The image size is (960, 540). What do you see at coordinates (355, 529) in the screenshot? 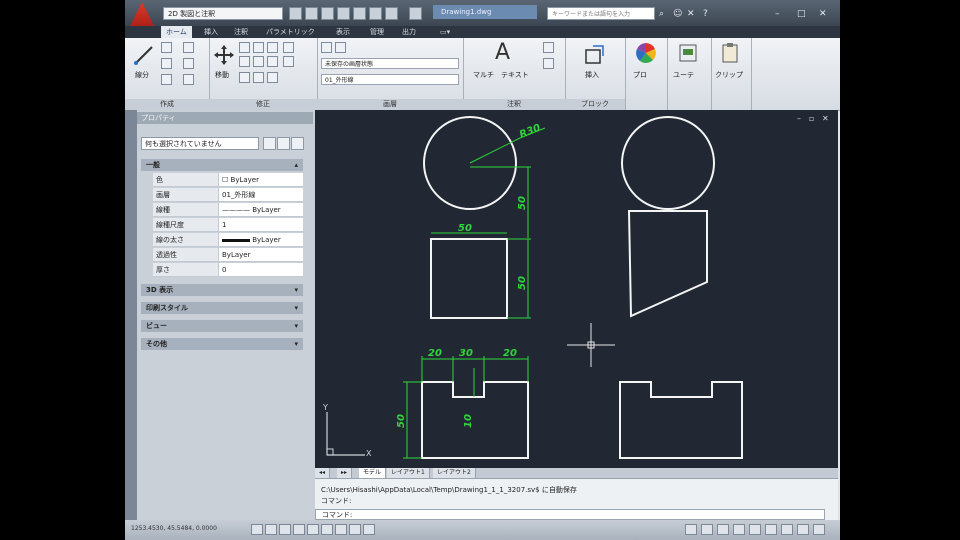
I see `dynamic-input-icon` at bounding box center [355, 529].